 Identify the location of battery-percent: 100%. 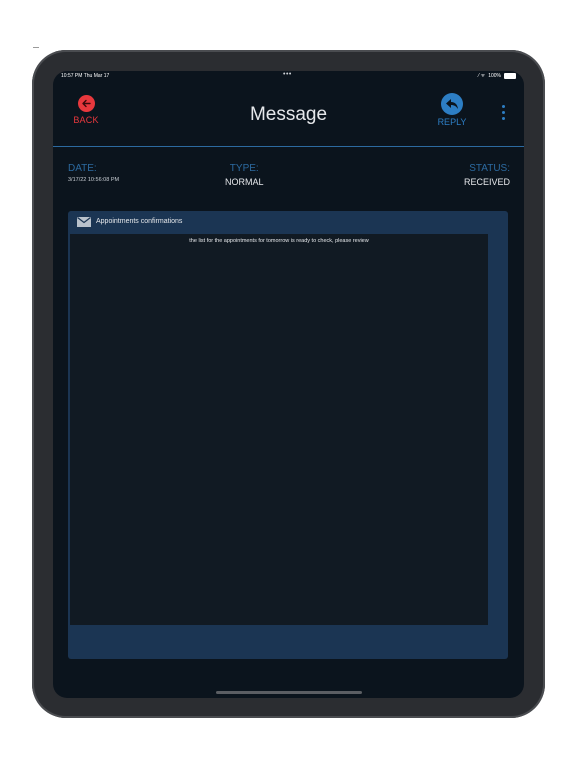
(494, 76).